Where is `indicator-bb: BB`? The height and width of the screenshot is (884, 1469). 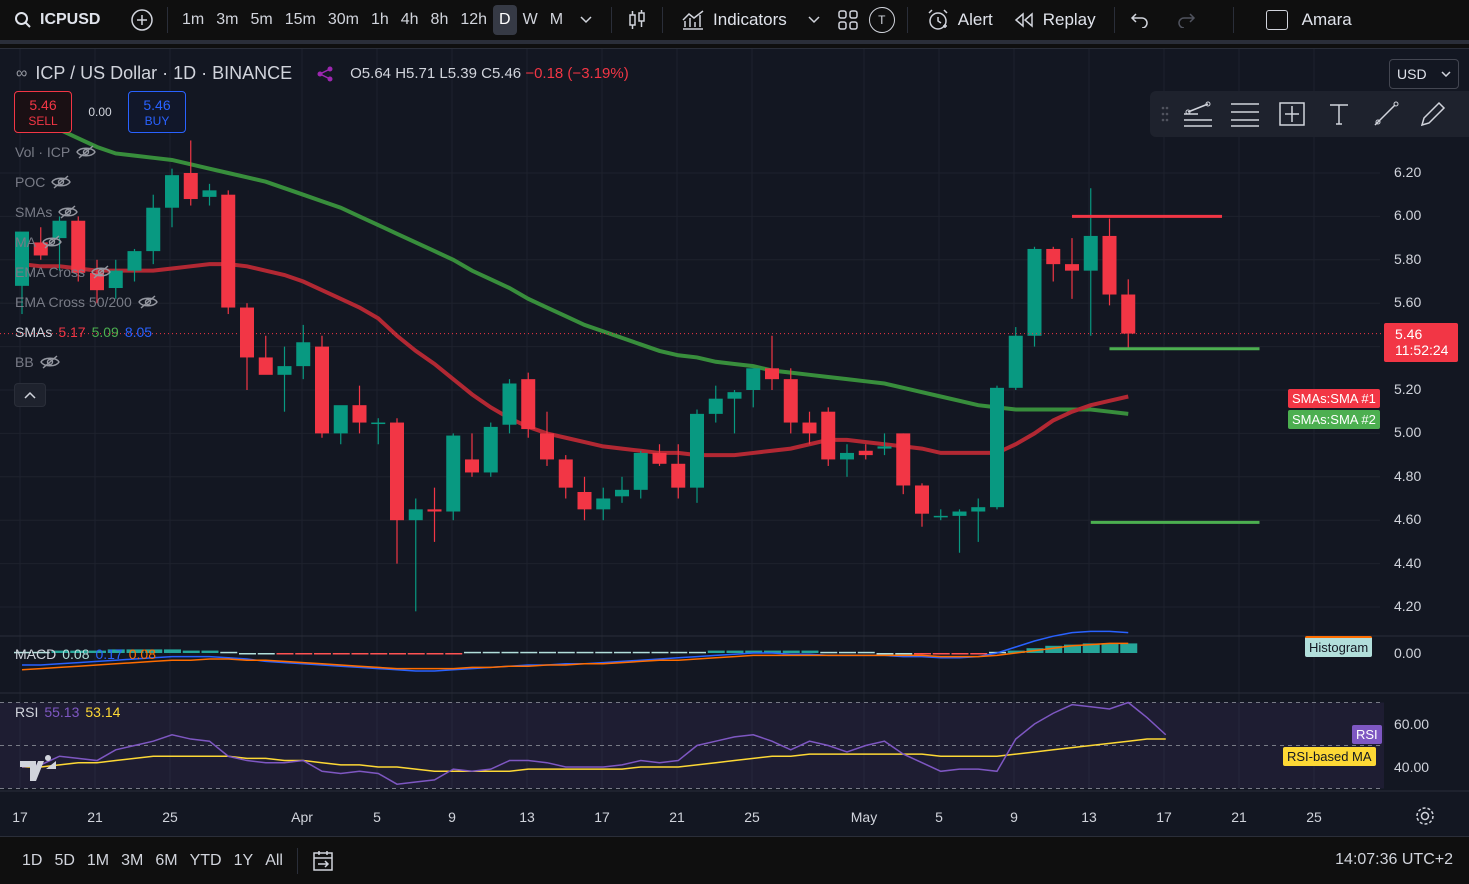
indicator-bb: BB is located at coordinates (37, 362).